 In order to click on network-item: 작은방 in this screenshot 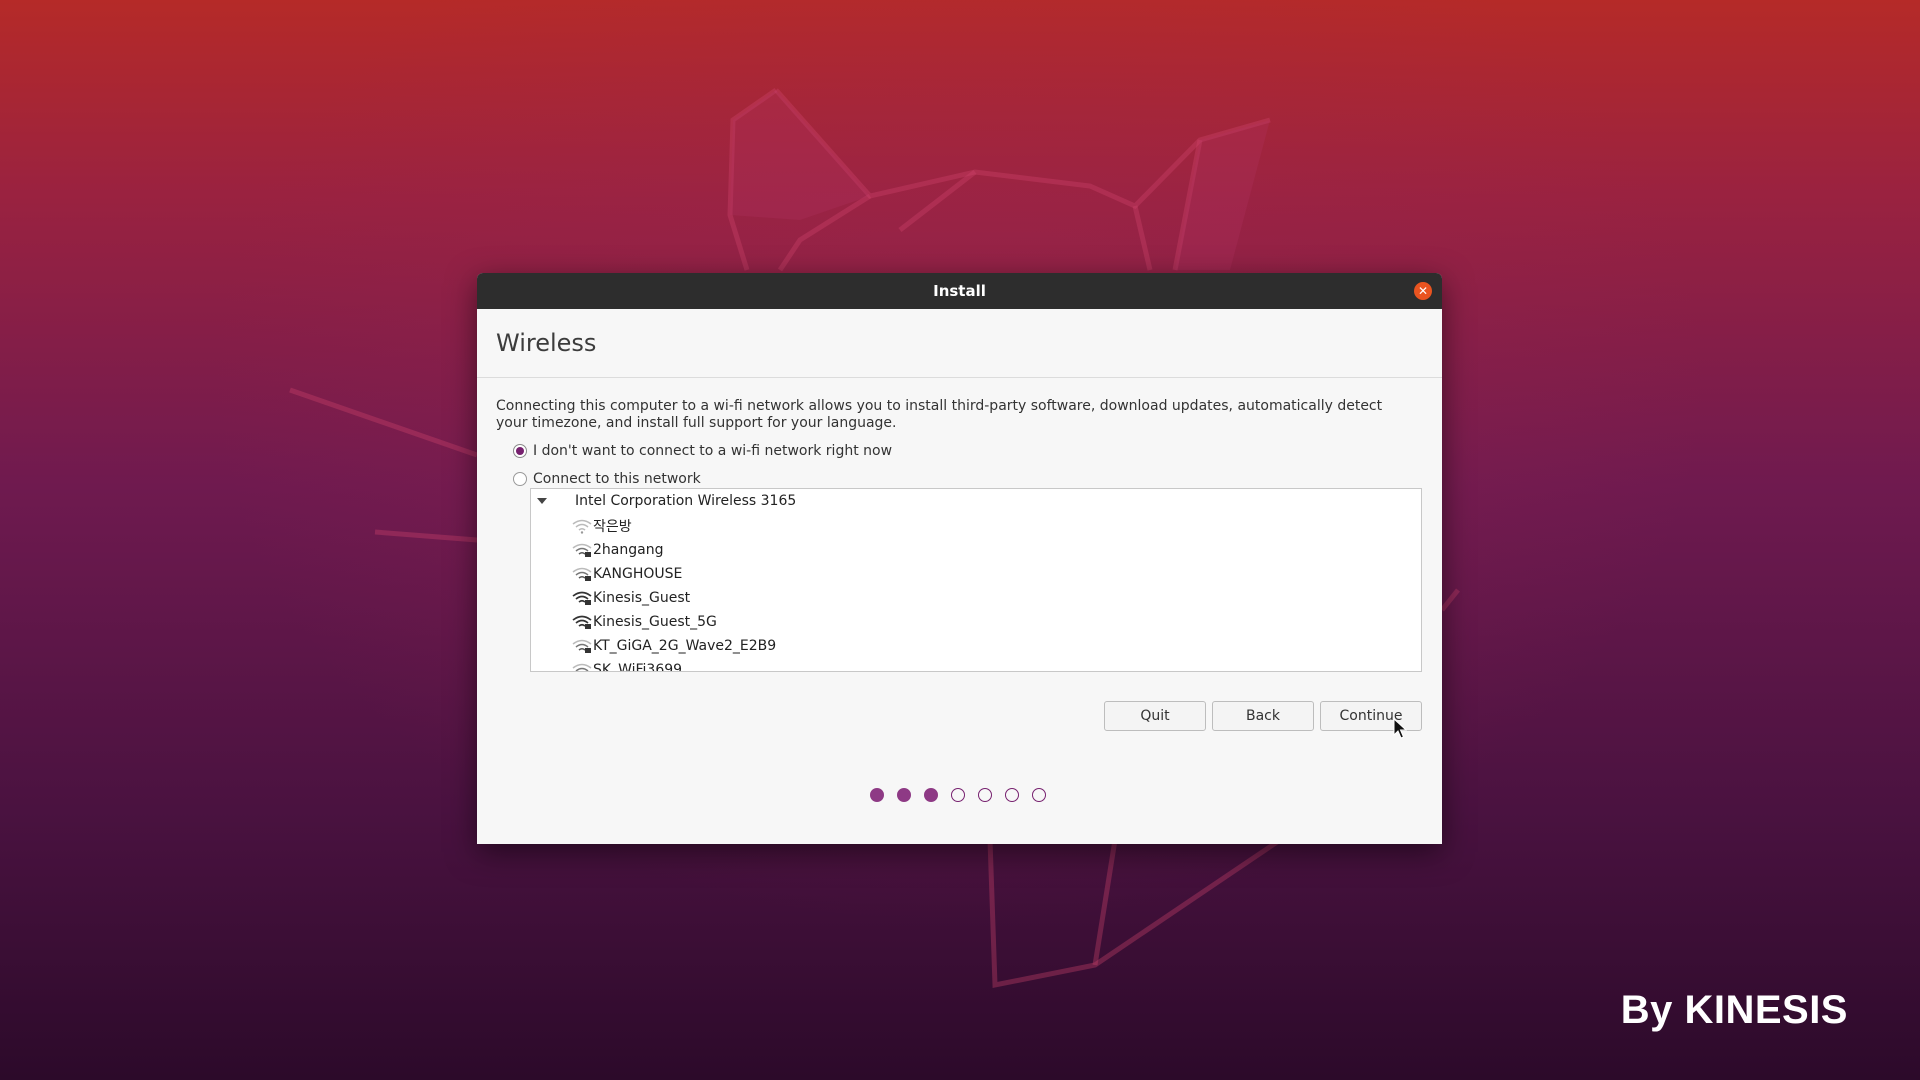, I will do `click(601, 526)`.